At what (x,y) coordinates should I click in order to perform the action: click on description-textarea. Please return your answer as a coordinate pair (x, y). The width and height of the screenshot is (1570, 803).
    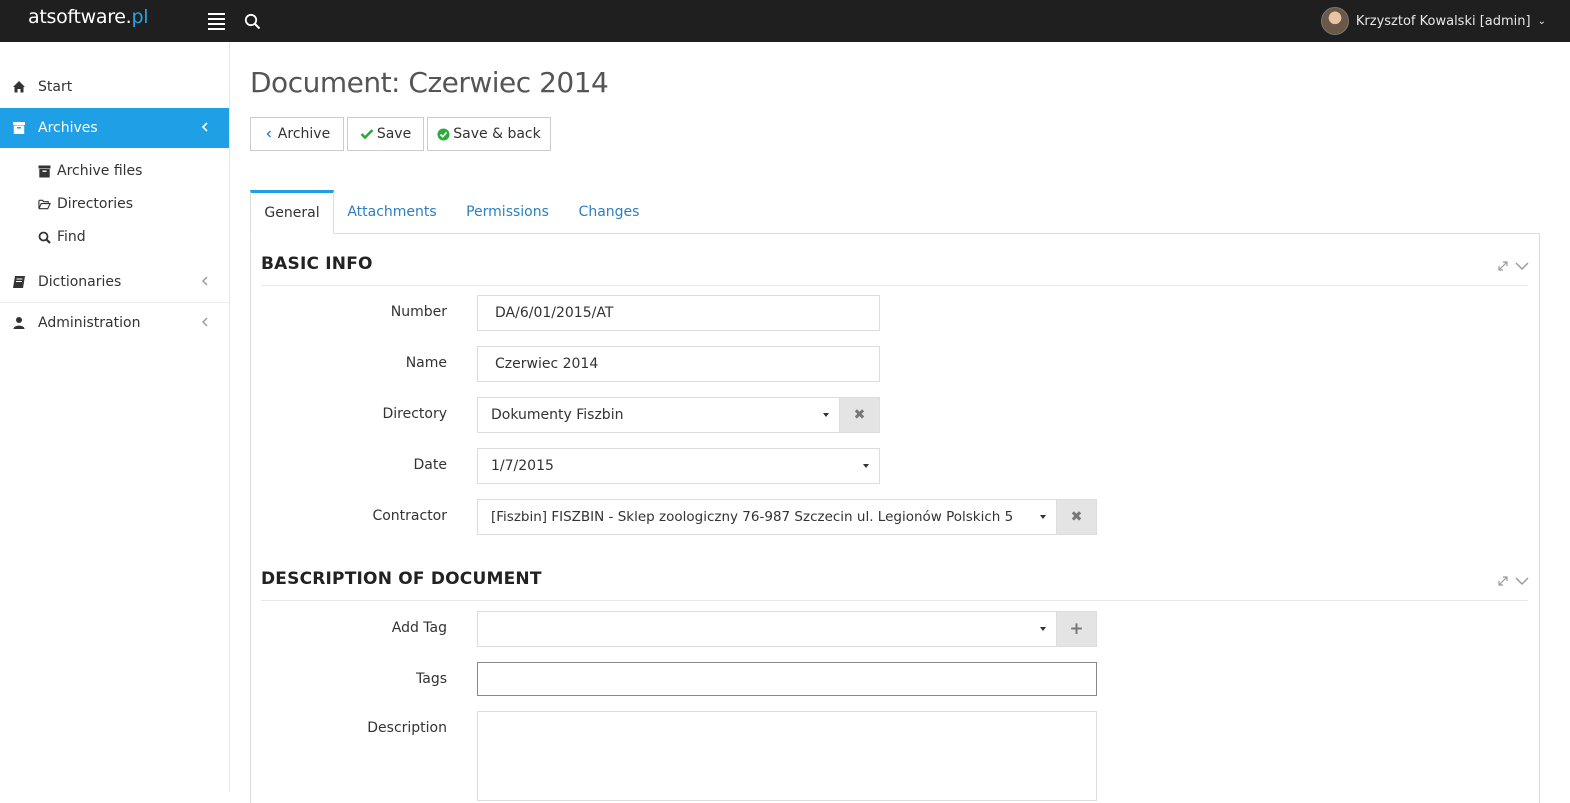
    Looking at the image, I should click on (787, 756).